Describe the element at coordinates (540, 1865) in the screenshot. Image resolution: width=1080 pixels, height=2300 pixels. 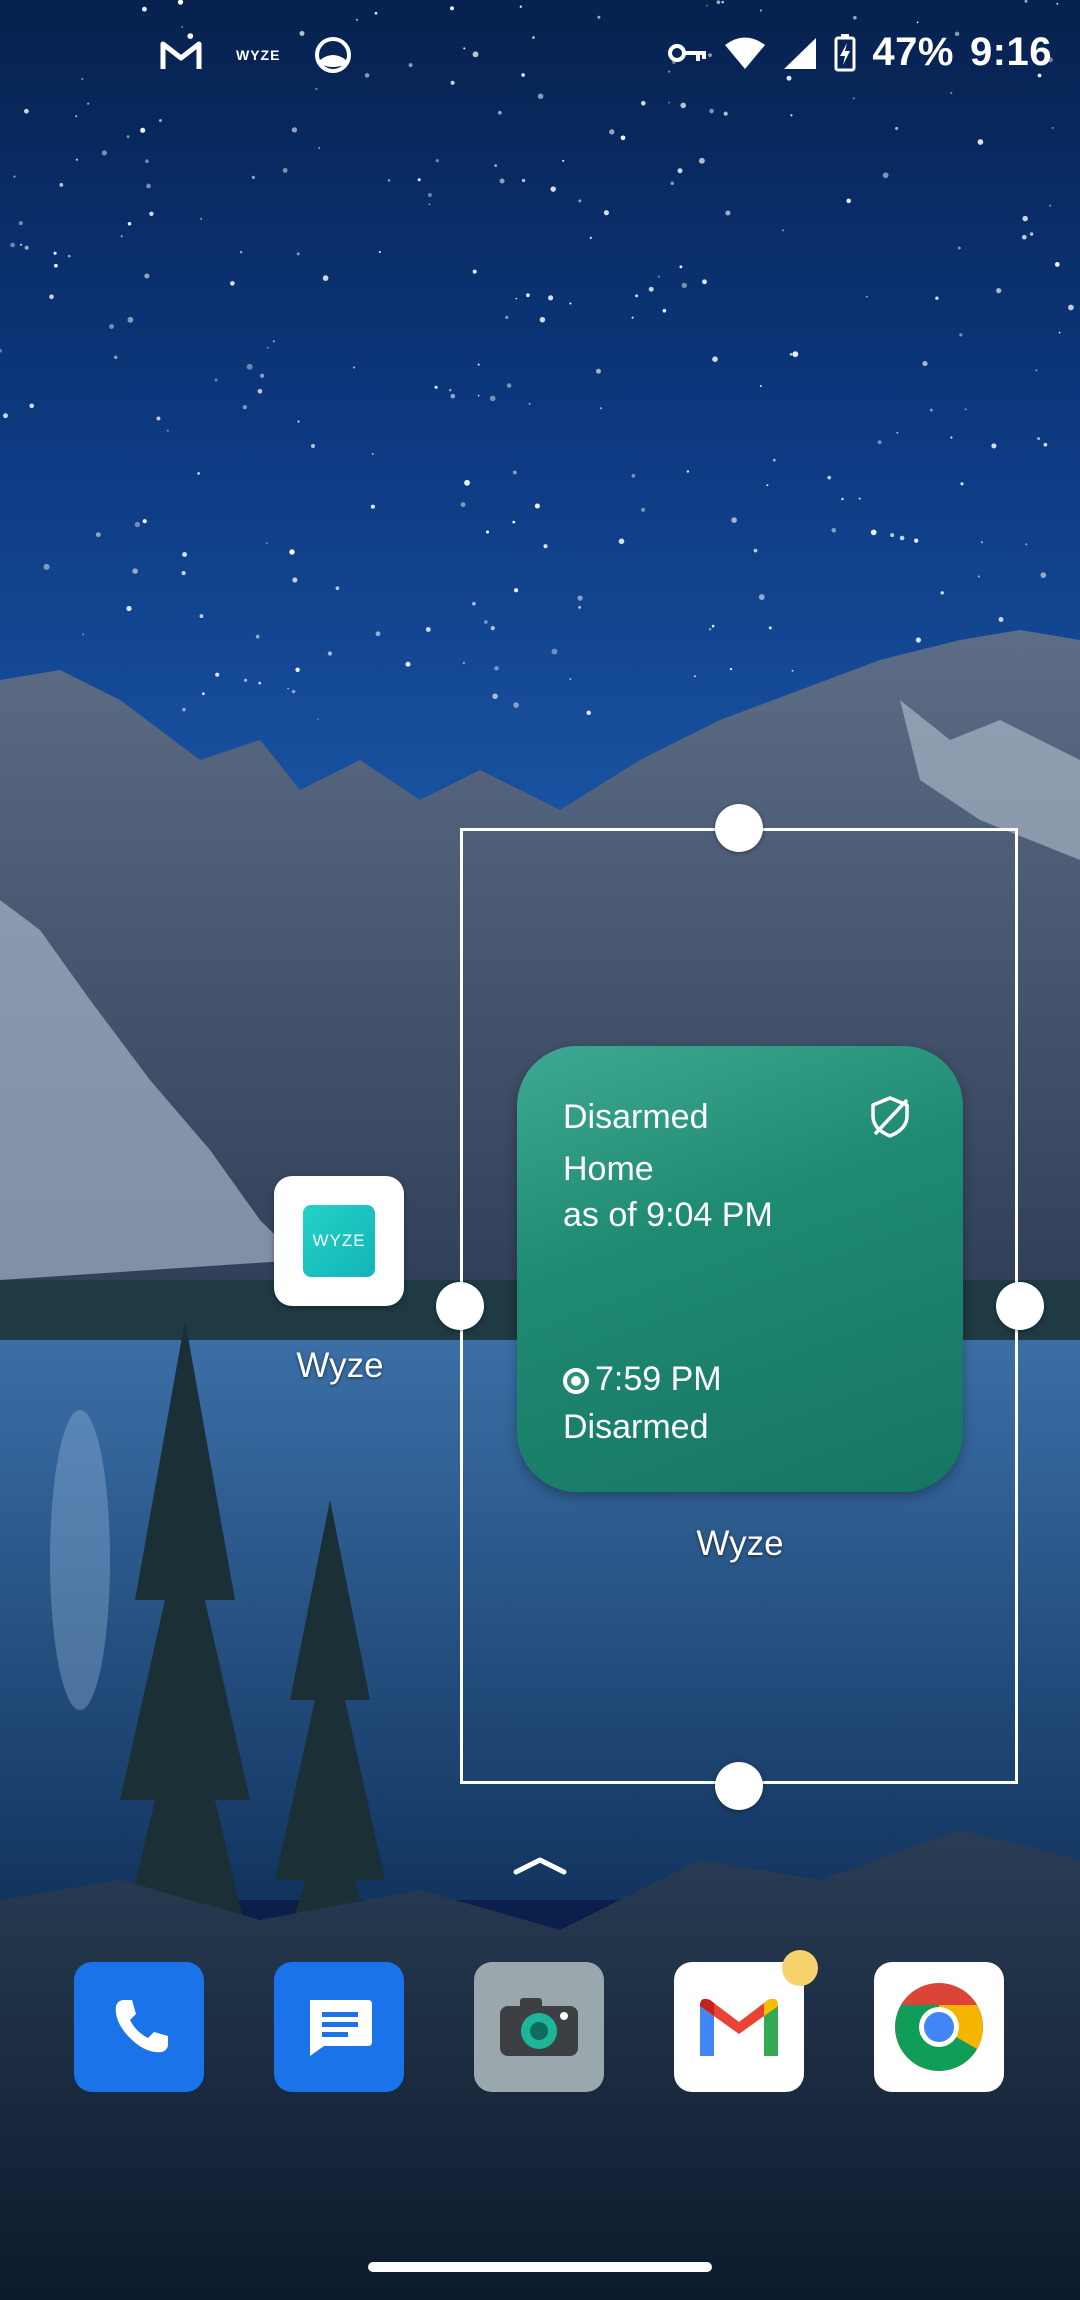
I see `app-drawer-chevron-icon` at that location.